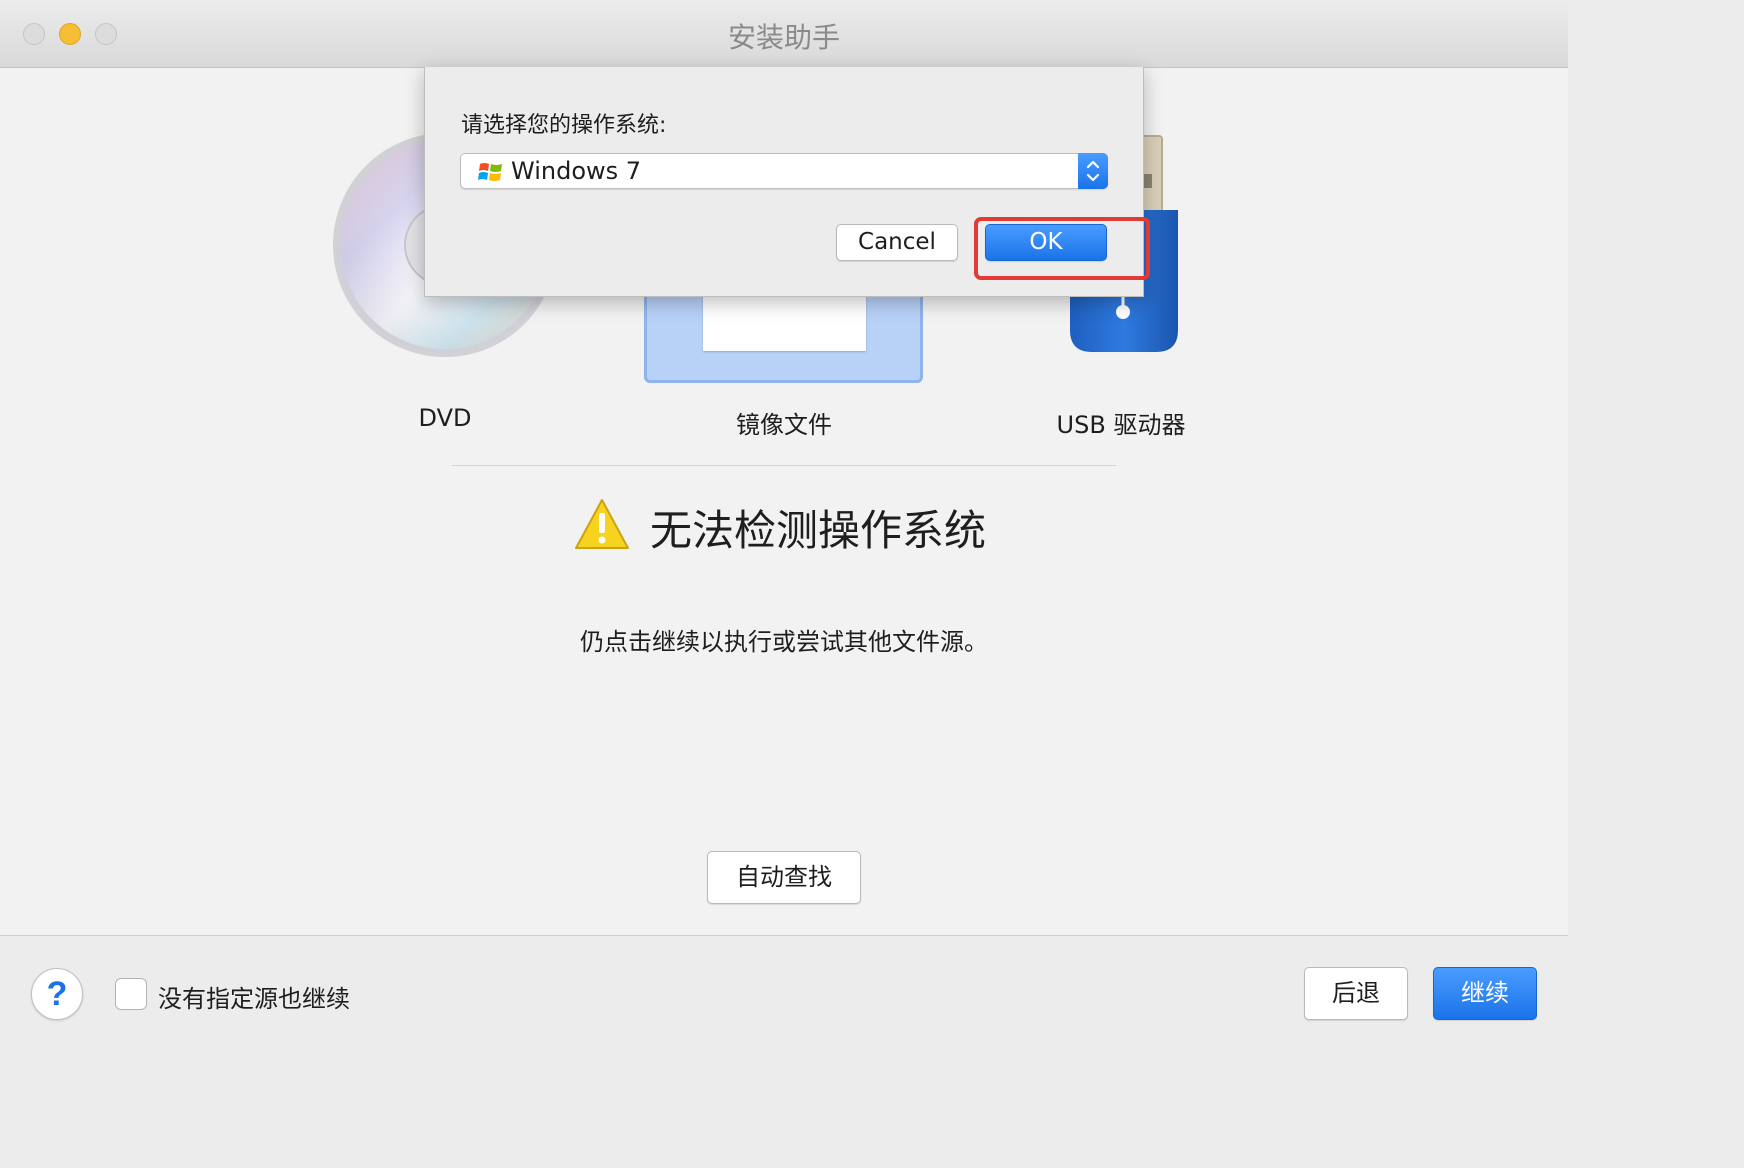  I want to click on warning-title: 无法检测操作系统, so click(818, 530).